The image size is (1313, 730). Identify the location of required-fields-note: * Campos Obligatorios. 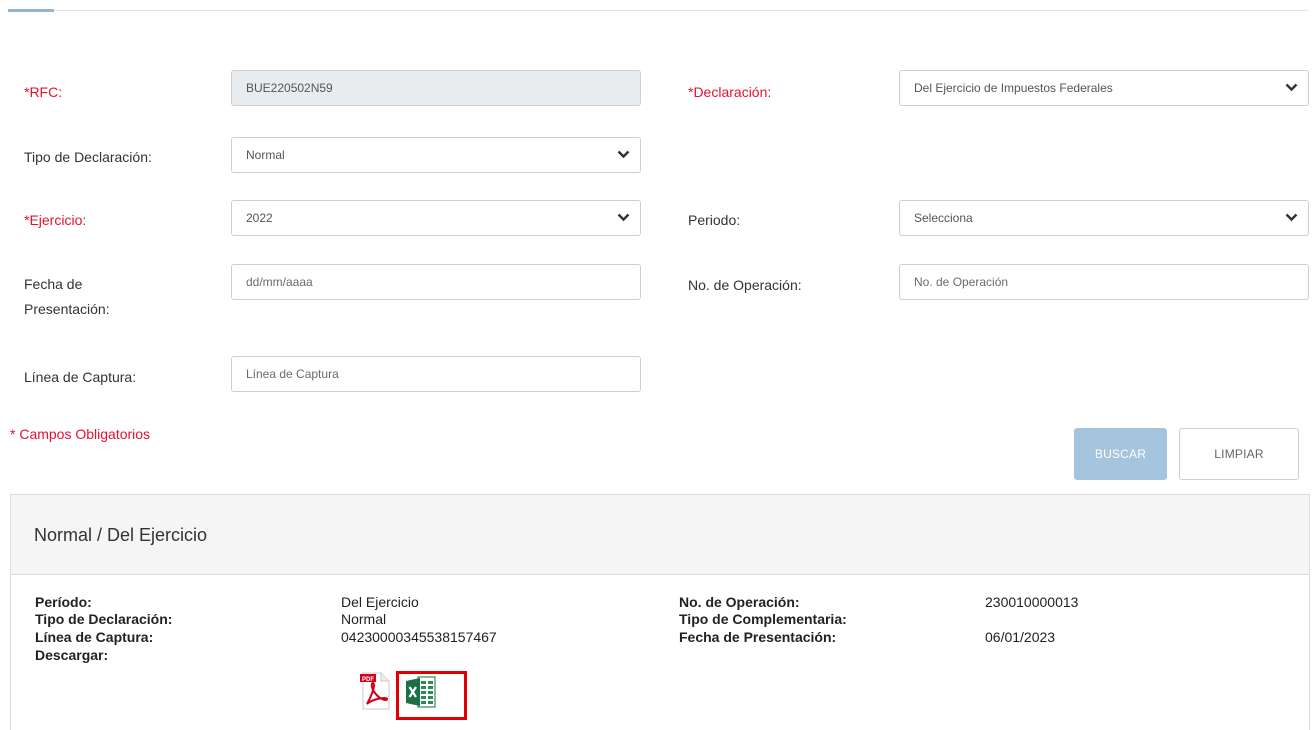
(80, 434).